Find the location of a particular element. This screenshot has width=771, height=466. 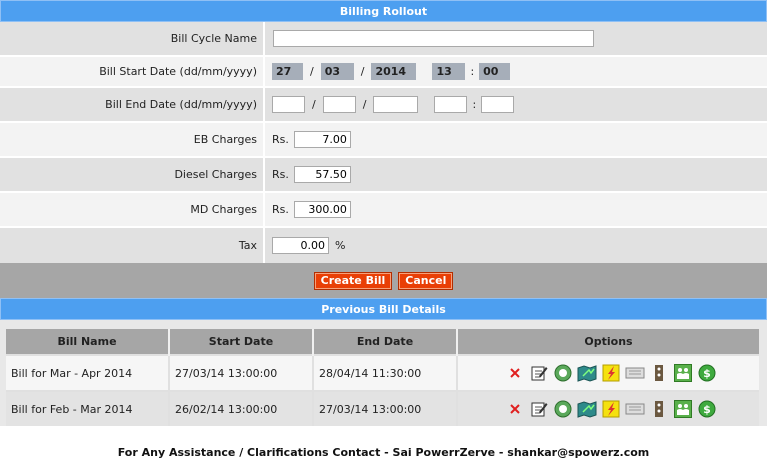

tax-input is located at coordinates (300, 245).